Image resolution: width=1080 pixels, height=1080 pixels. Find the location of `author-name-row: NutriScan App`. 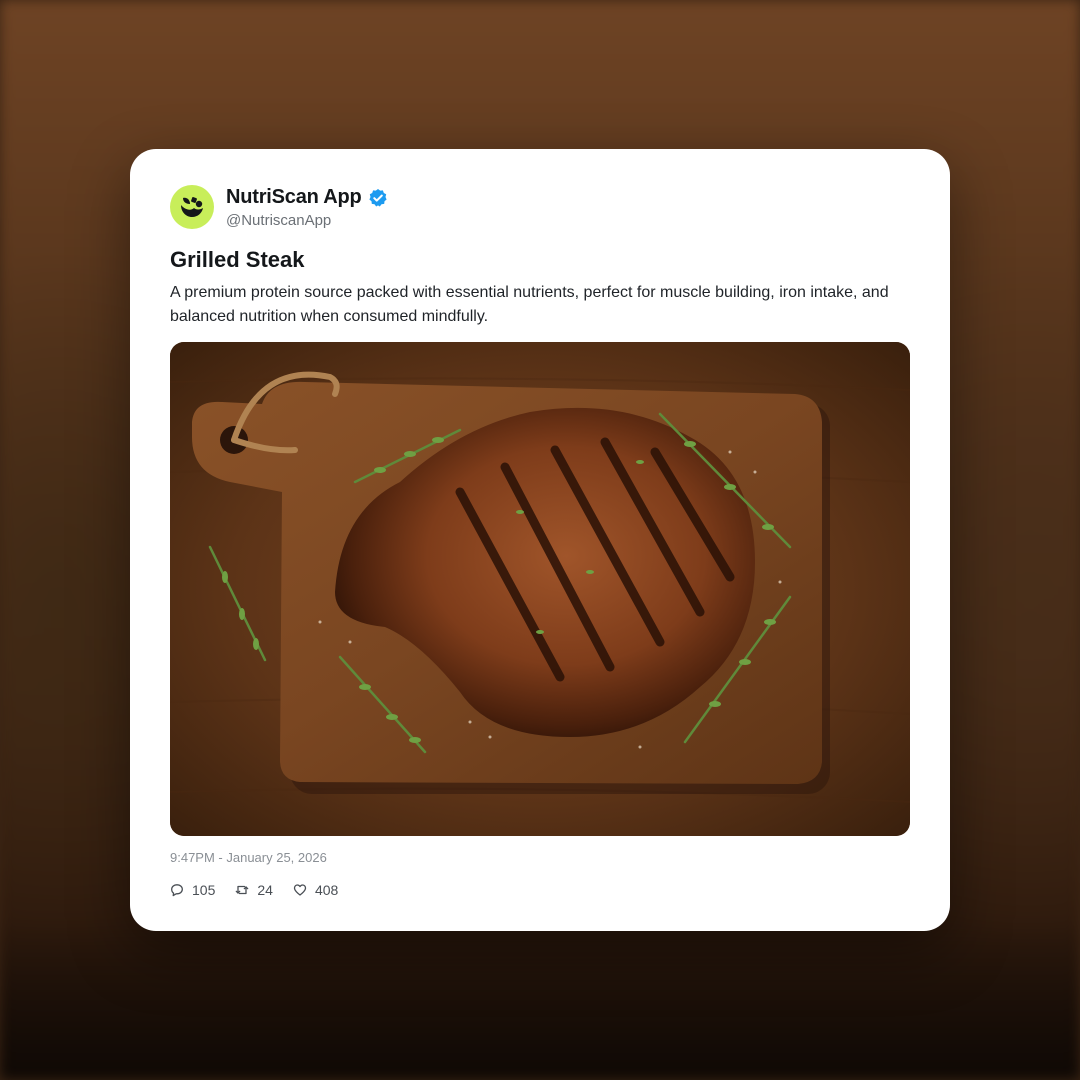

author-name-row: NutriScan App is located at coordinates (307, 198).